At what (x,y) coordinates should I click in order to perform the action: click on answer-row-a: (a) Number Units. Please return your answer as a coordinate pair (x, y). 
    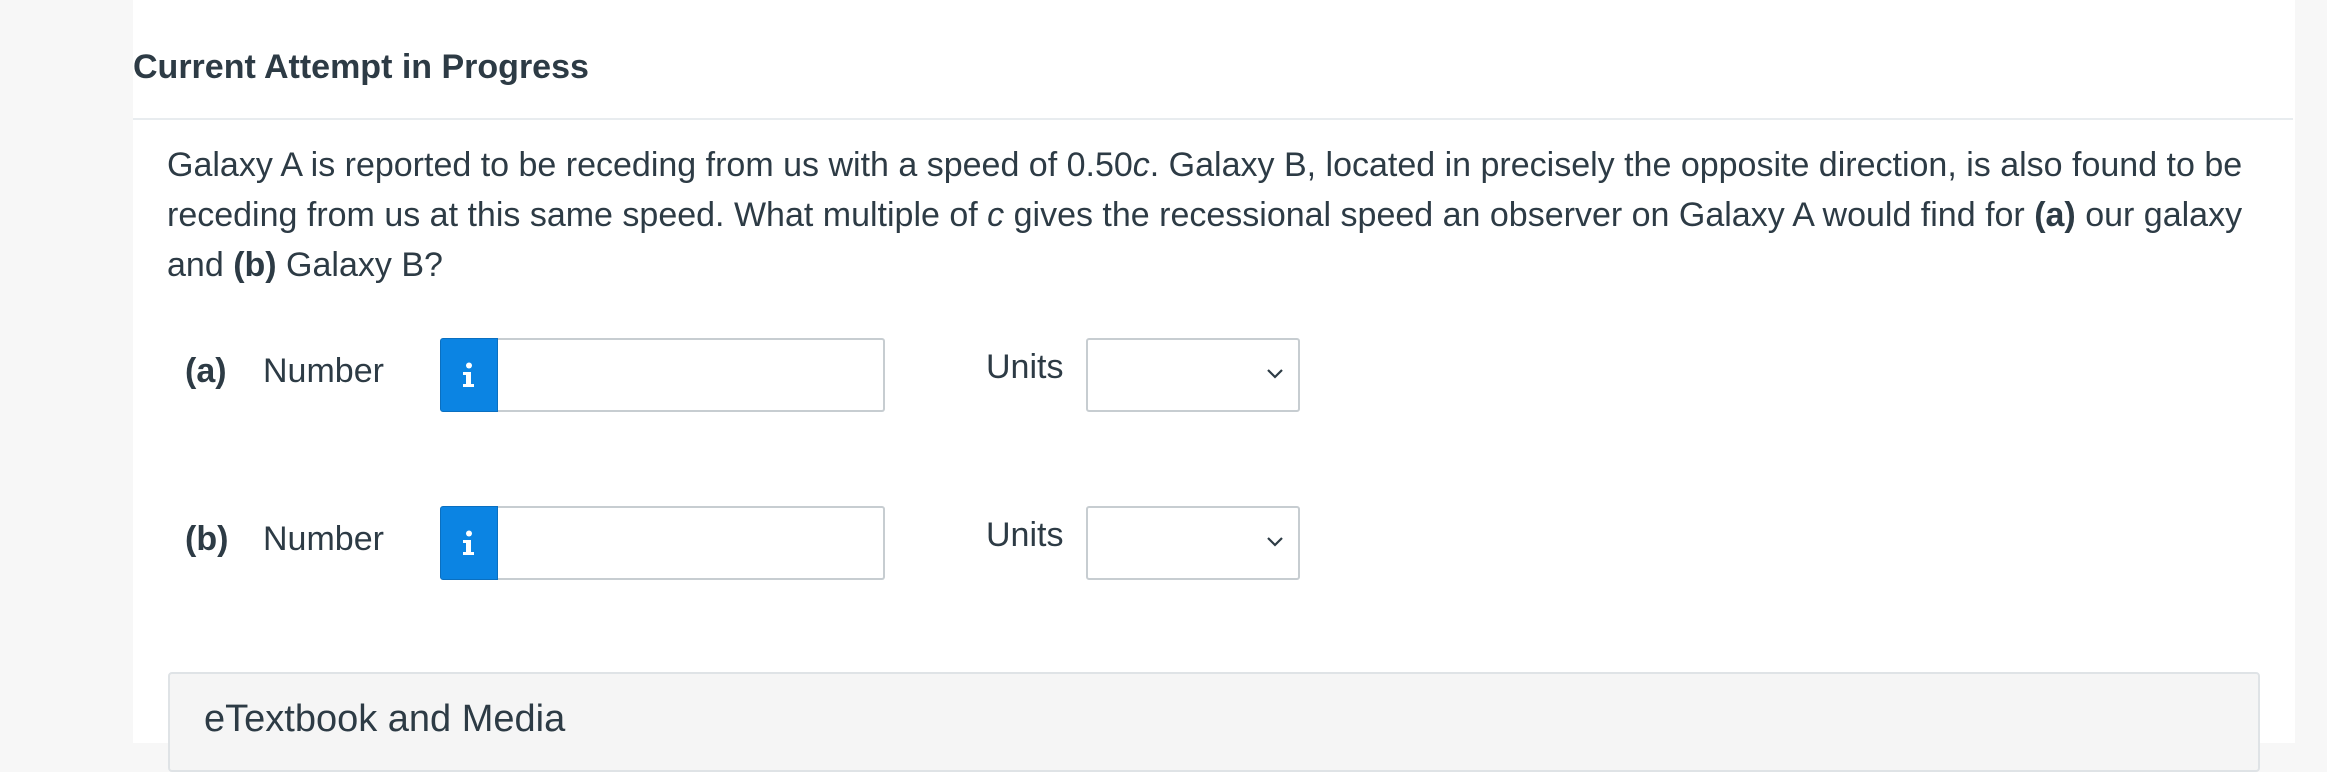
    Looking at the image, I should click on (785, 375).